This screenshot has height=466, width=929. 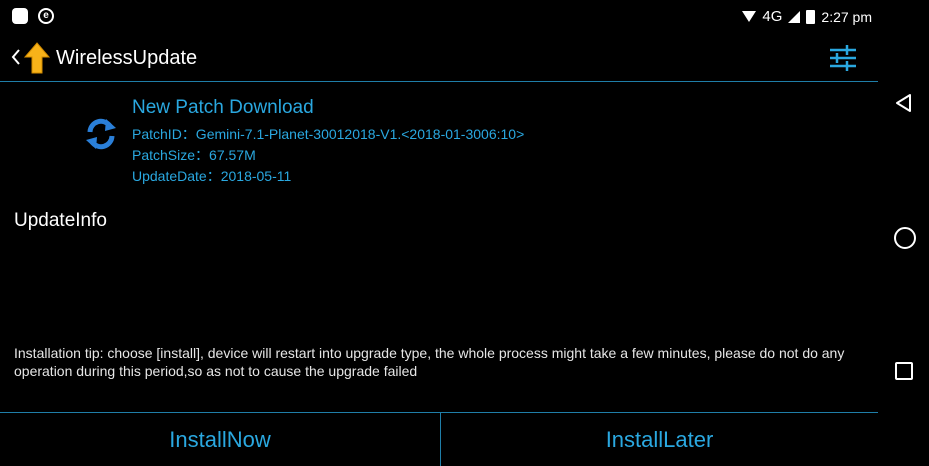 I want to click on app-title: WirelessUpdate, so click(x=127, y=58).